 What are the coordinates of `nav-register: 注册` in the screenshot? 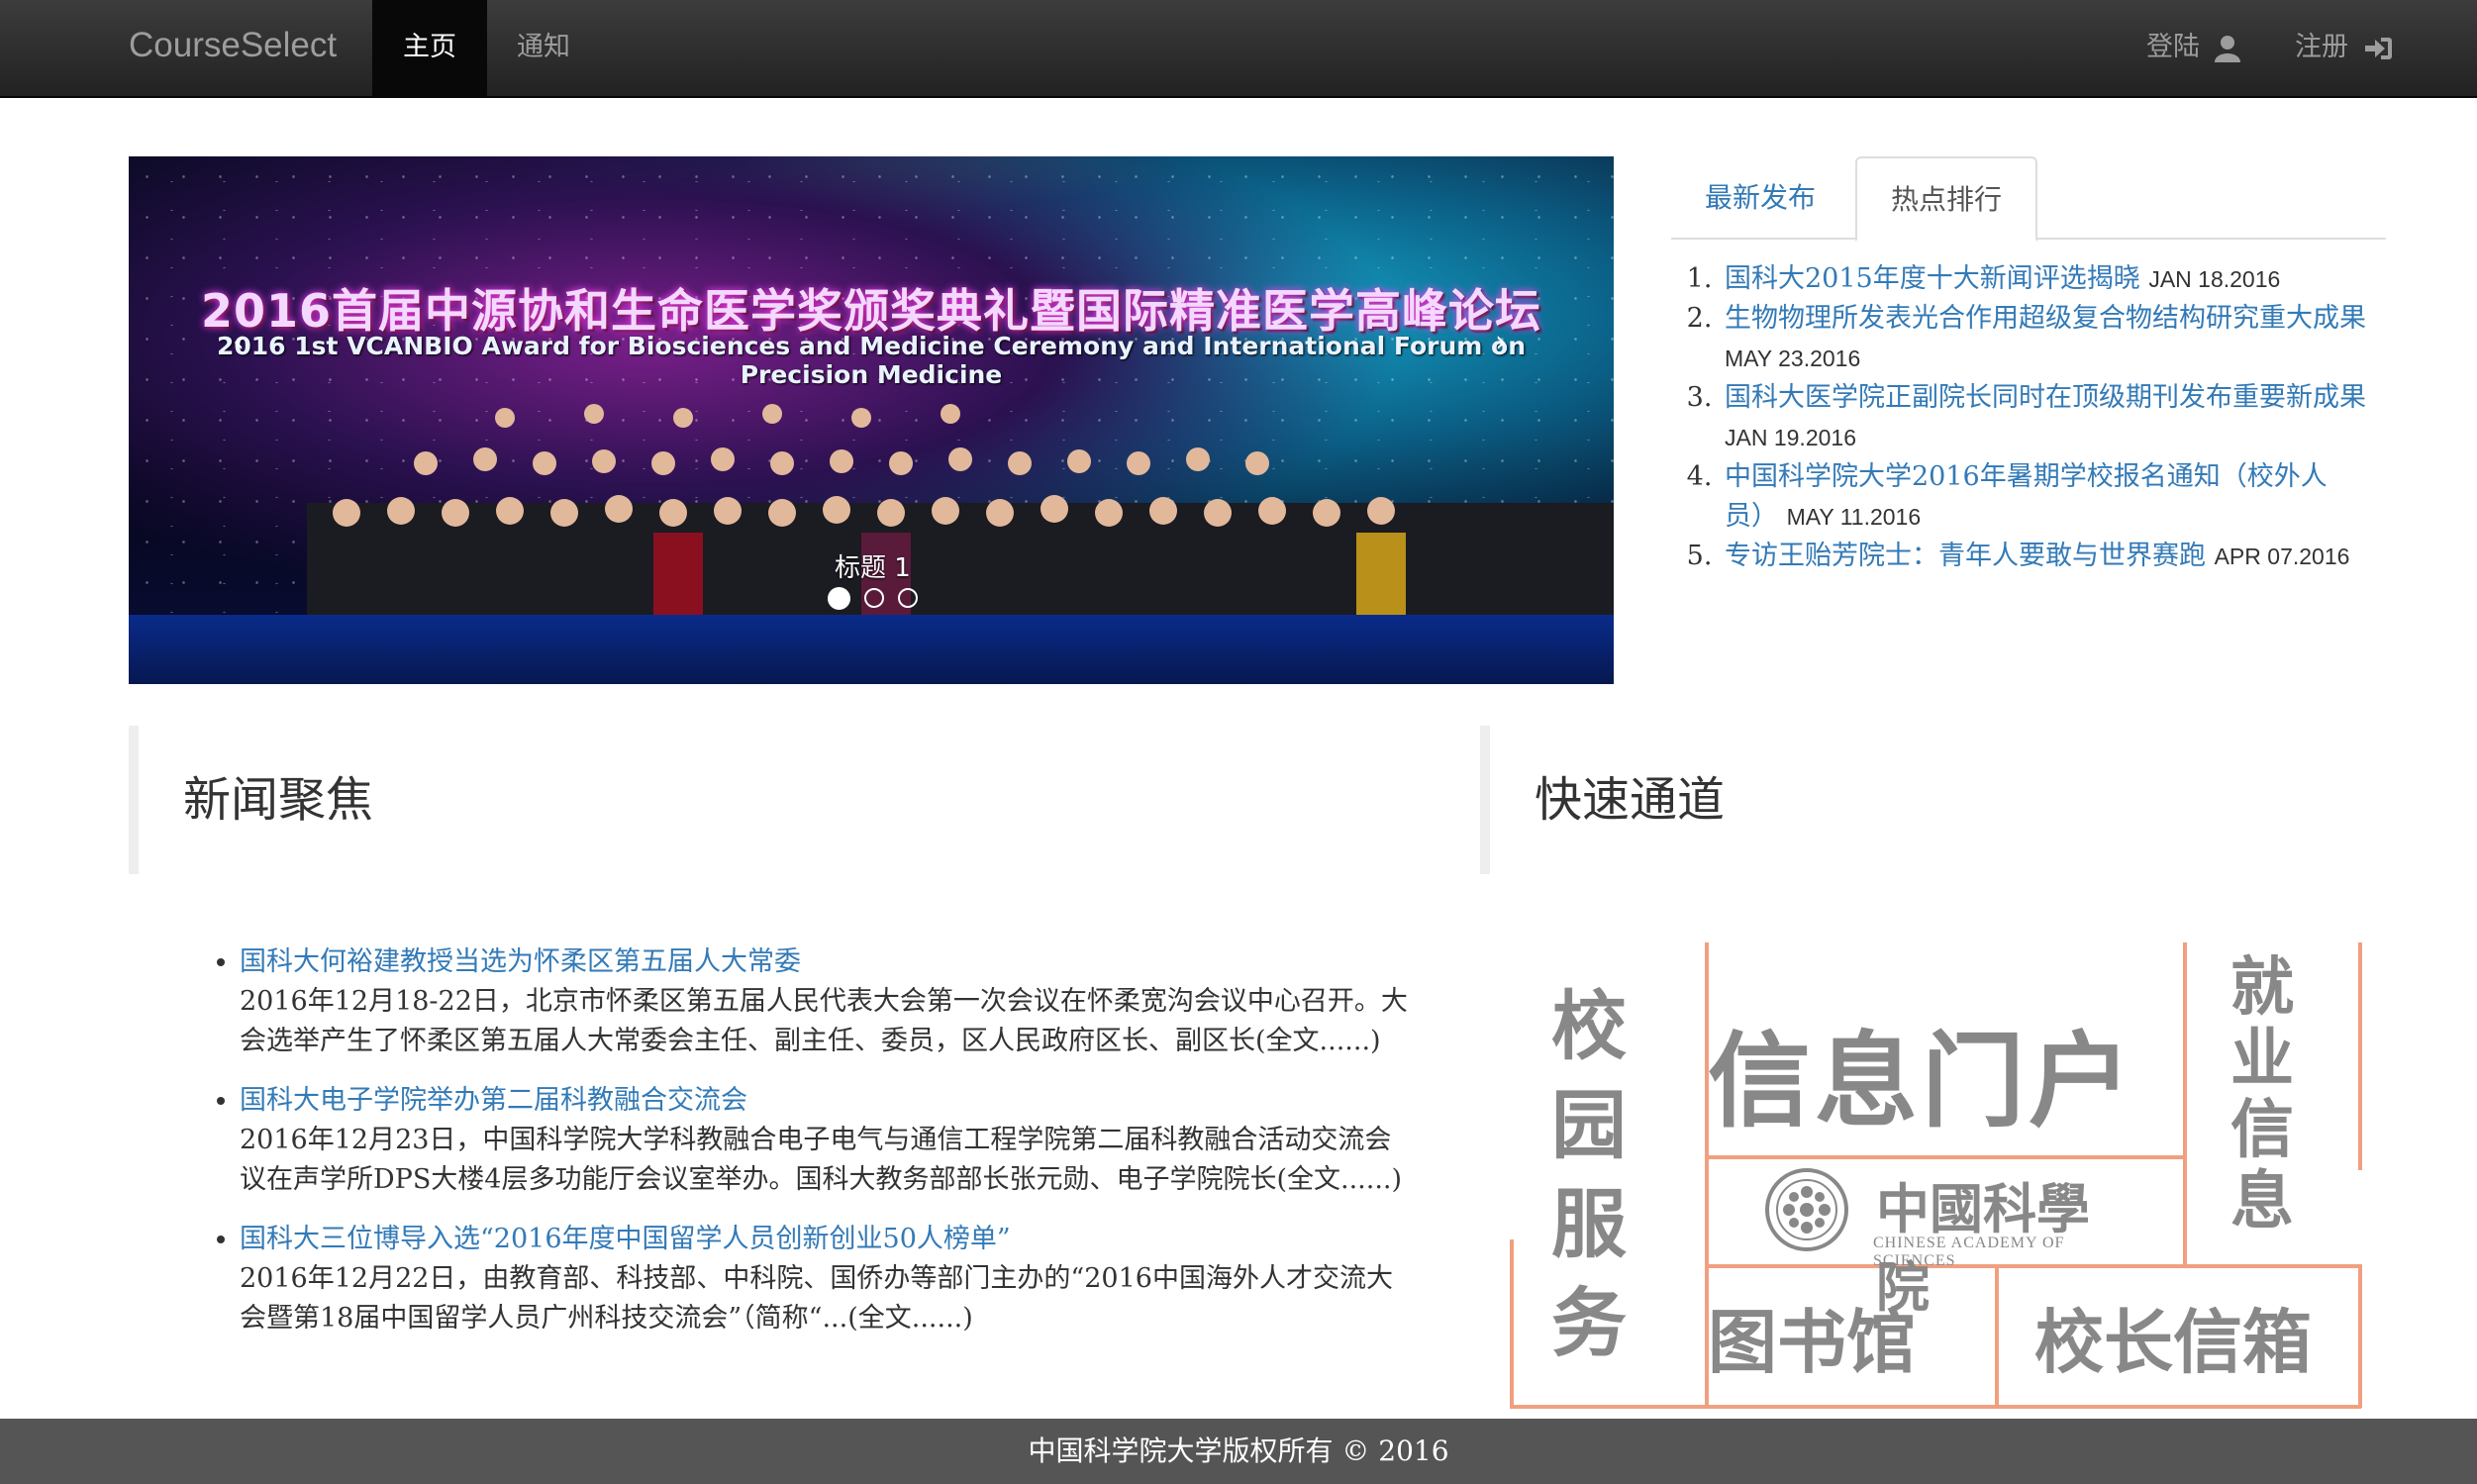 It's located at (2344, 48).